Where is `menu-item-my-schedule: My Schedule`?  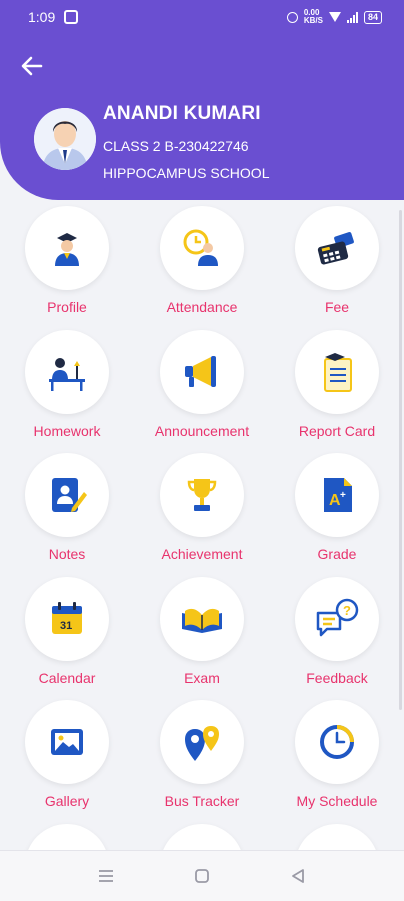 menu-item-my-schedule: My Schedule is located at coordinates (337, 754).